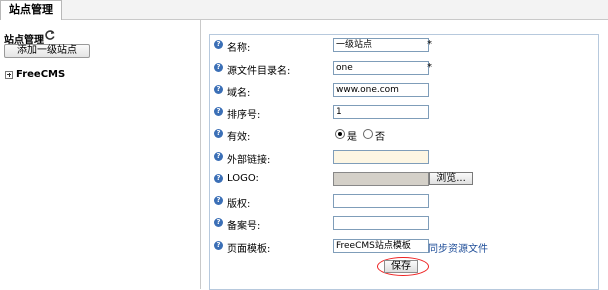 The width and height of the screenshot is (608, 290). Describe the element at coordinates (9, 74) in the screenshot. I see `expand-icon` at that location.